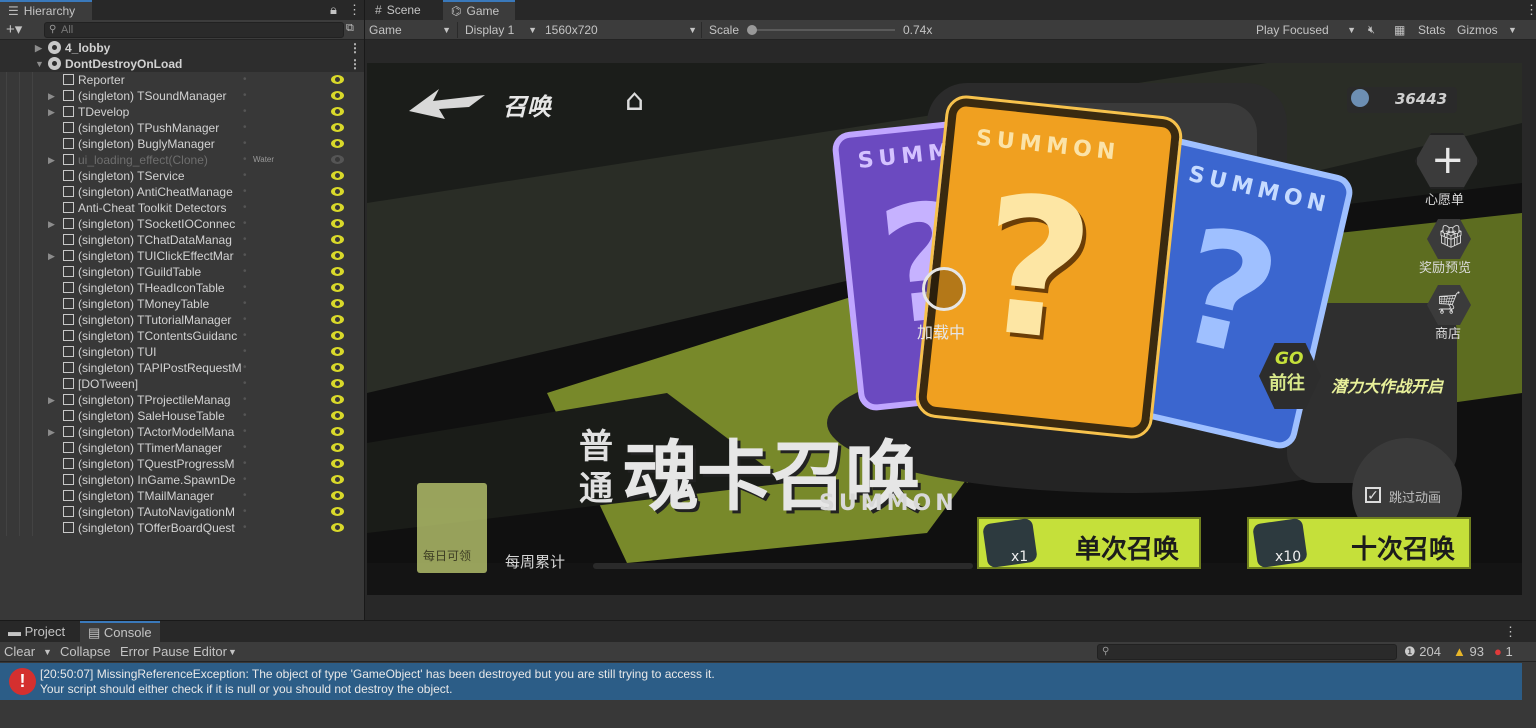 The image size is (1536, 728). I want to click on hierarchy-item: (singleton) TOfferBoardQuest •, so click(182, 528).